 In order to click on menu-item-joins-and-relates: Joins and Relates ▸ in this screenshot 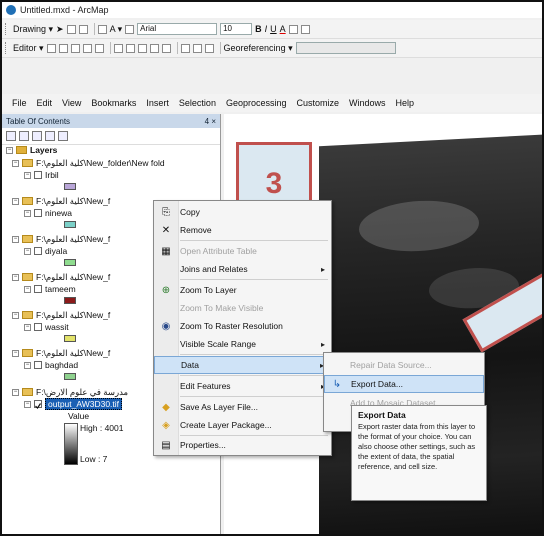, I will do `click(242, 269)`.